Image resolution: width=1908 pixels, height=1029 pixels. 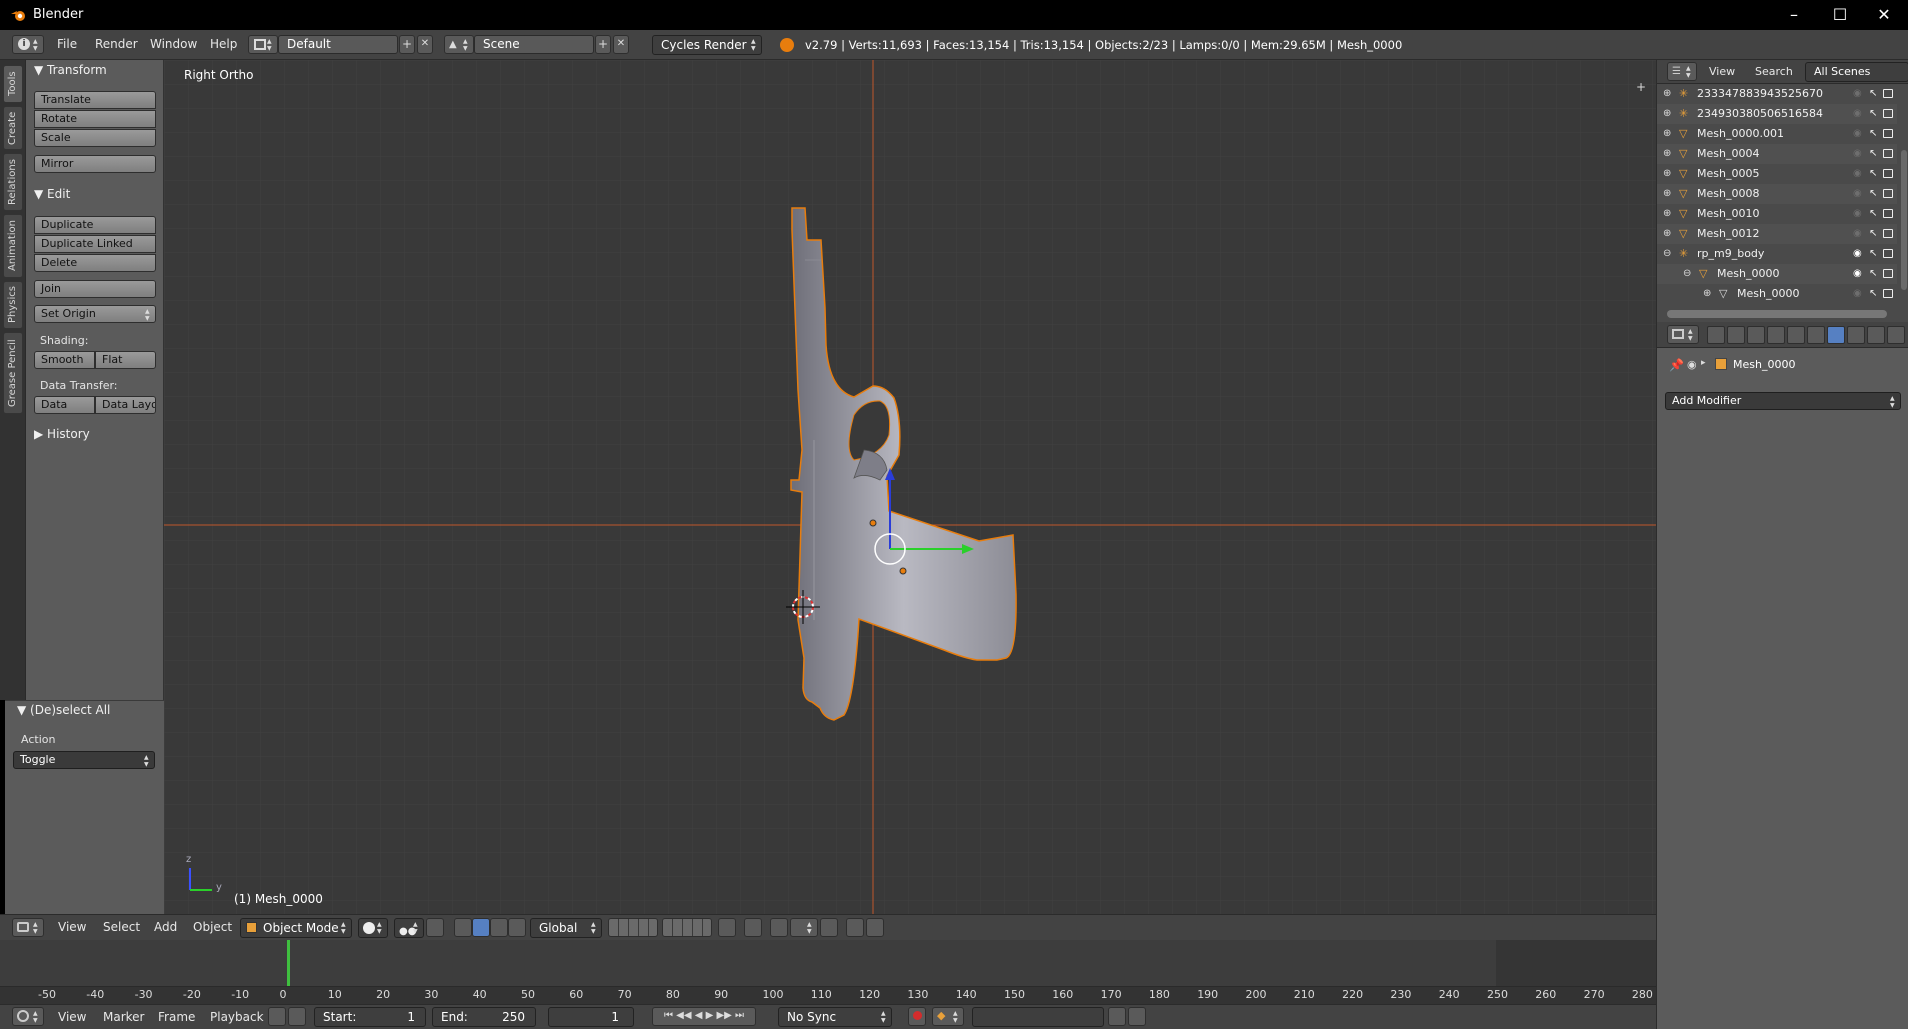 What do you see at coordinates (1777, 314) in the screenshot?
I see `outliner-h-scrollbar` at bounding box center [1777, 314].